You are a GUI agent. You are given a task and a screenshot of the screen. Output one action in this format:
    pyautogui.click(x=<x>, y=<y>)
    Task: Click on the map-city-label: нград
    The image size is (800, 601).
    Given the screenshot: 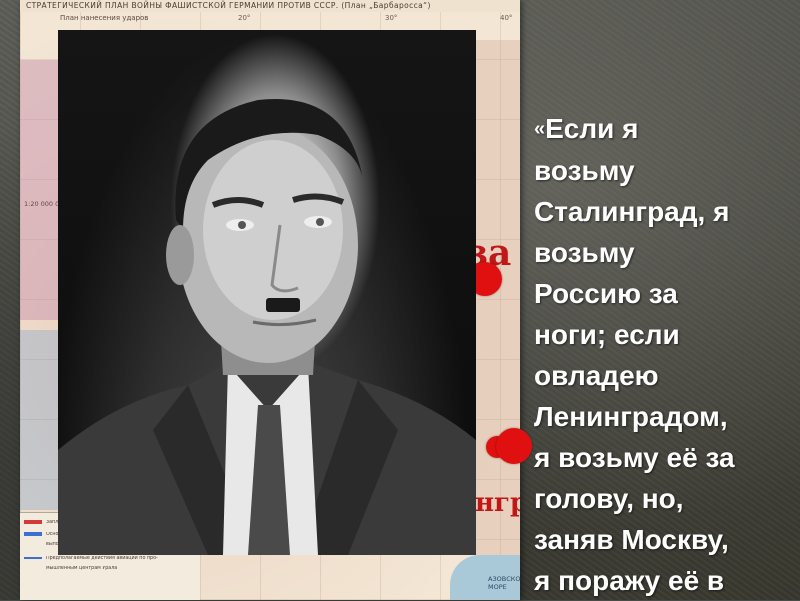 What is the action you would take?
    pyautogui.click(x=497, y=503)
    